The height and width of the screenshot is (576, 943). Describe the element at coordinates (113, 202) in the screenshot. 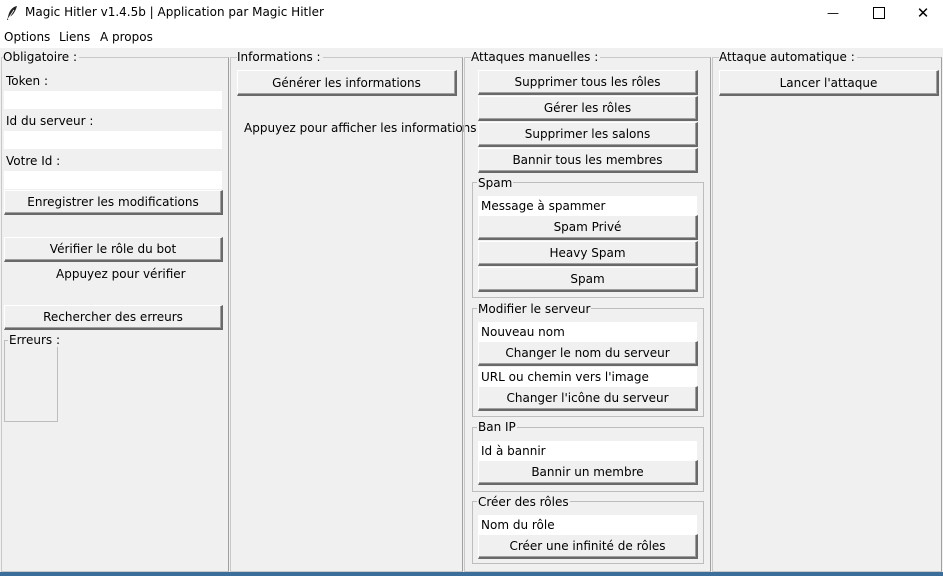

I see `save-button: Enregistrer les modifications` at that location.